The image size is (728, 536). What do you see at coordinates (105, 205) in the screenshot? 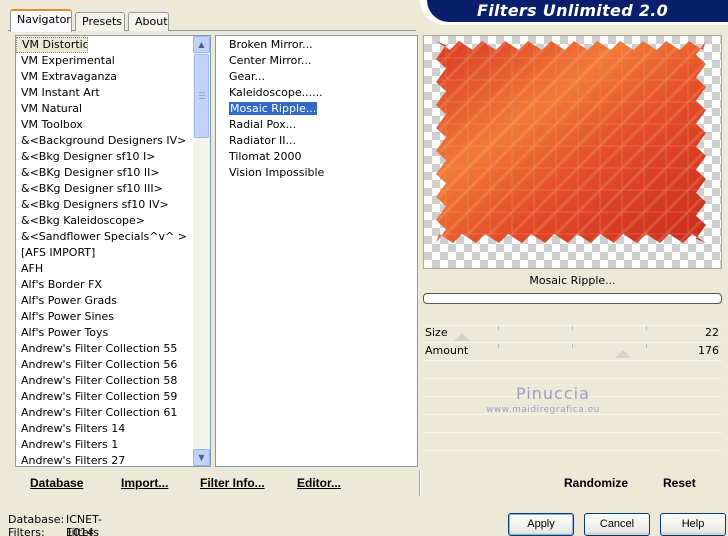
I see `category-item: &<Bkg Designers sf10 IV>` at bounding box center [105, 205].